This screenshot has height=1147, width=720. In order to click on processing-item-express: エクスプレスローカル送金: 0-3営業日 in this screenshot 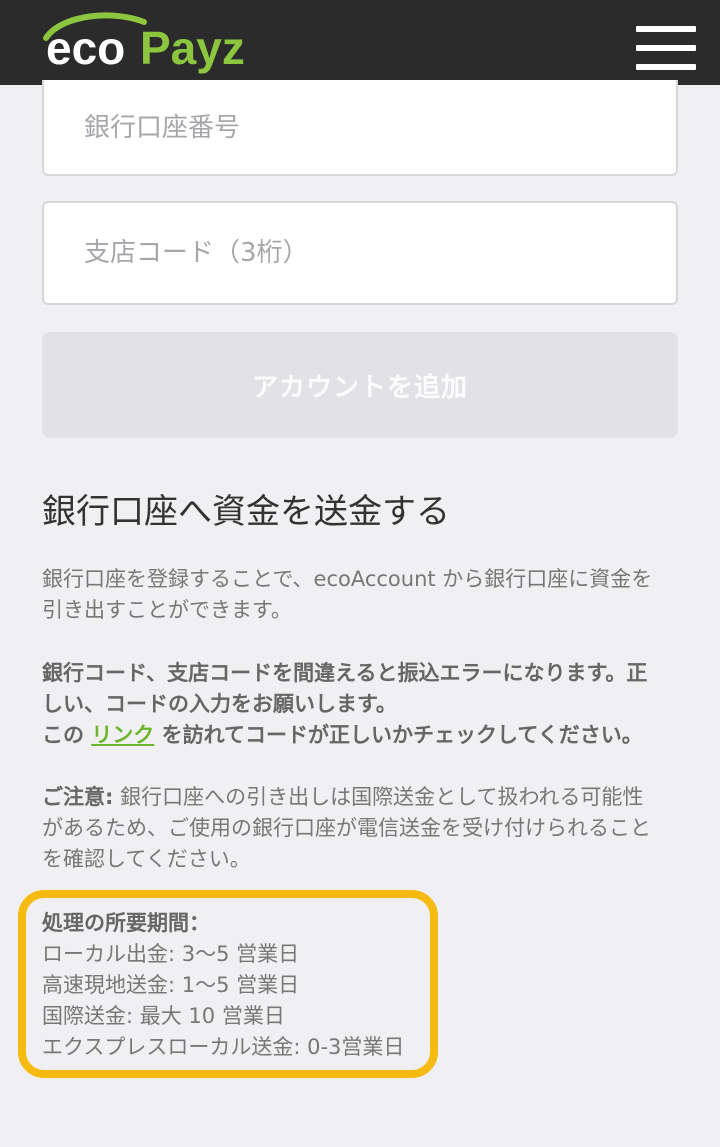, I will do `click(223, 1047)`.